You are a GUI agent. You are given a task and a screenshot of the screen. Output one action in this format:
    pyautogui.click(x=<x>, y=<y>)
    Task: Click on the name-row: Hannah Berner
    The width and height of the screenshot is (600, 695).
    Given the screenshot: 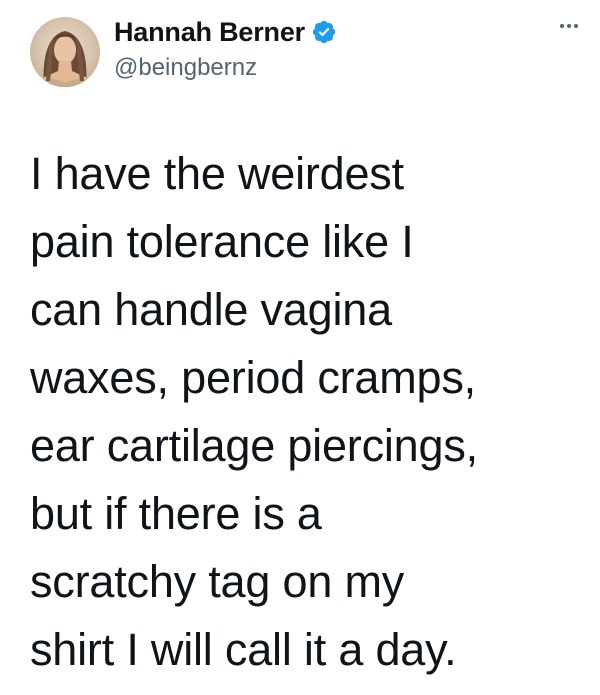 What is the action you would take?
    pyautogui.click(x=225, y=32)
    